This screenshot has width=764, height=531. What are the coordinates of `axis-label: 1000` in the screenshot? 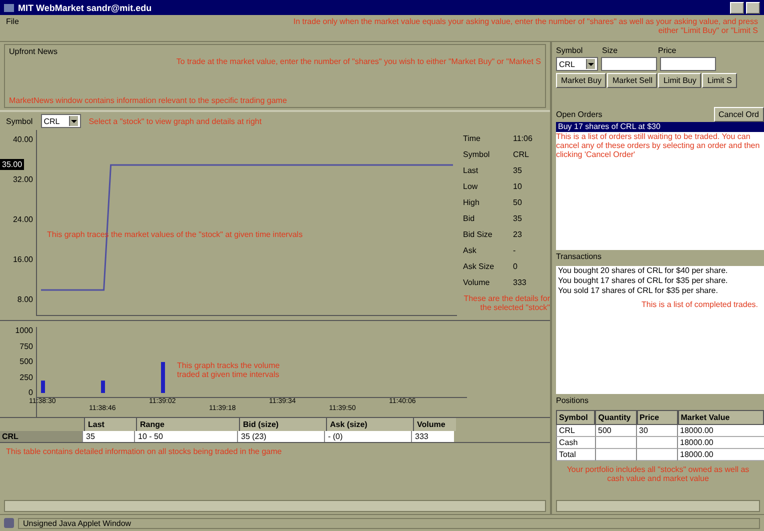 It's located at (24, 330).